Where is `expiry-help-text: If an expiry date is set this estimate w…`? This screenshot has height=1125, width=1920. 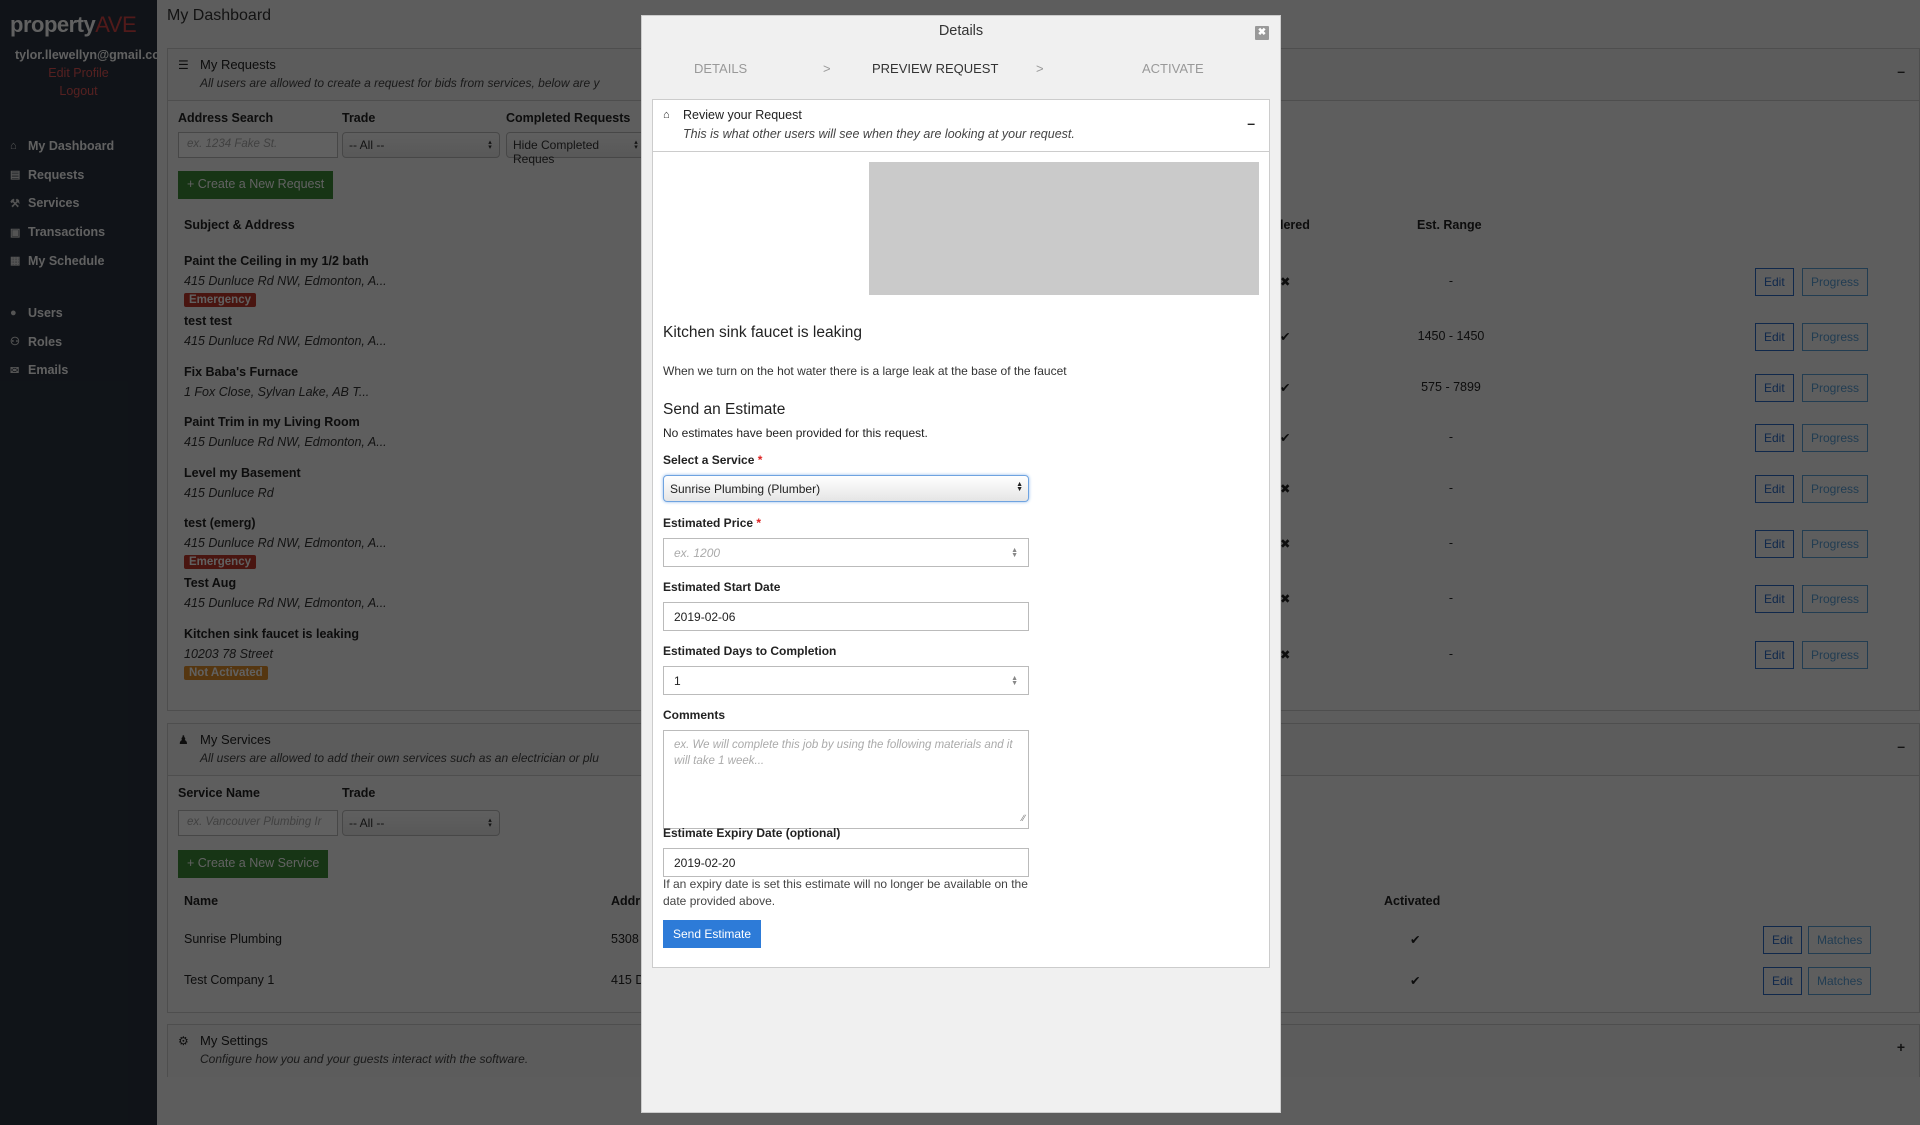
expiry-help-text: If an expiry date is set this estimate w… is located at coordinates (845, 892).